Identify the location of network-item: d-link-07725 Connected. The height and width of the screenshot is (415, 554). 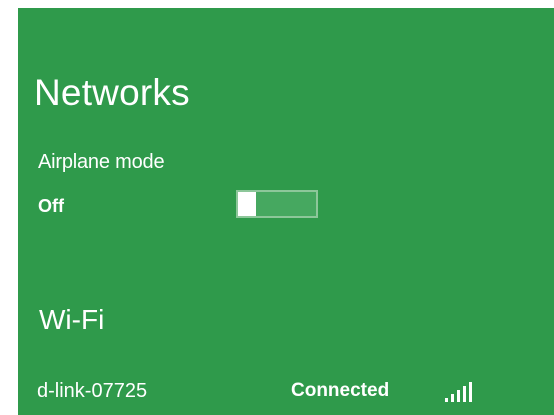
(286, 390).